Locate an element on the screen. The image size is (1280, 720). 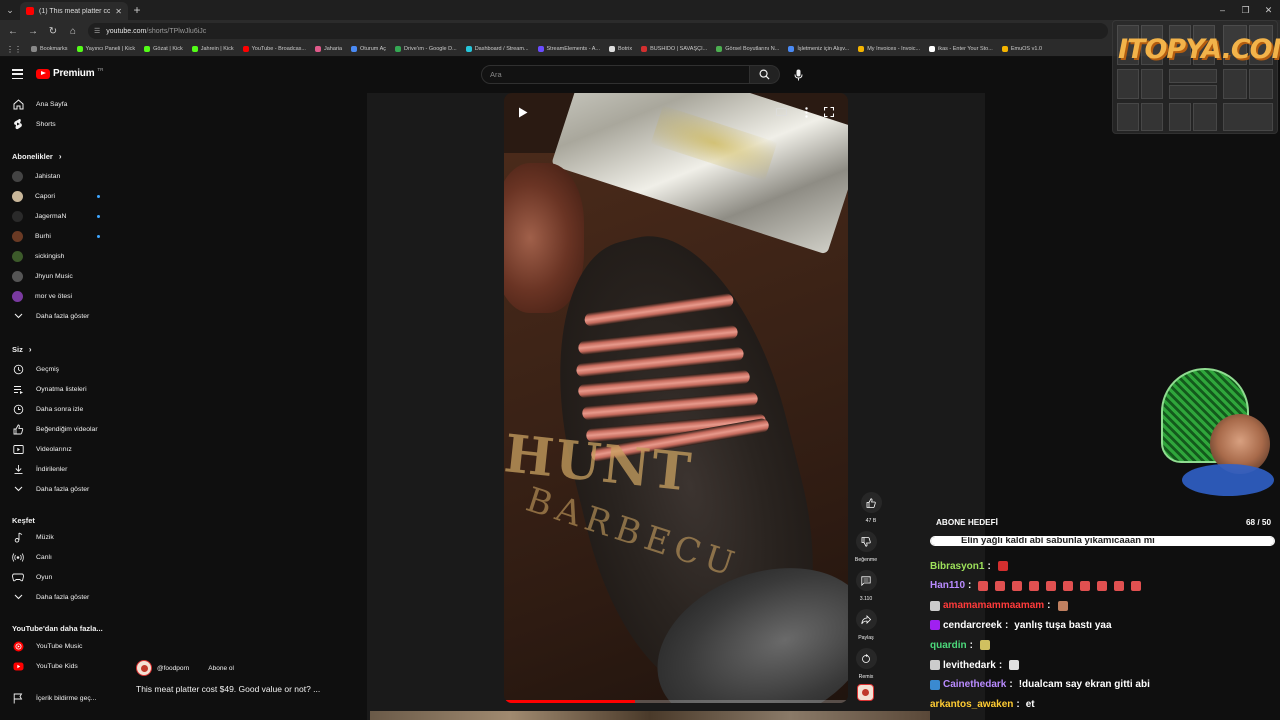
forward-button: → is located at coordinates (33, 31).